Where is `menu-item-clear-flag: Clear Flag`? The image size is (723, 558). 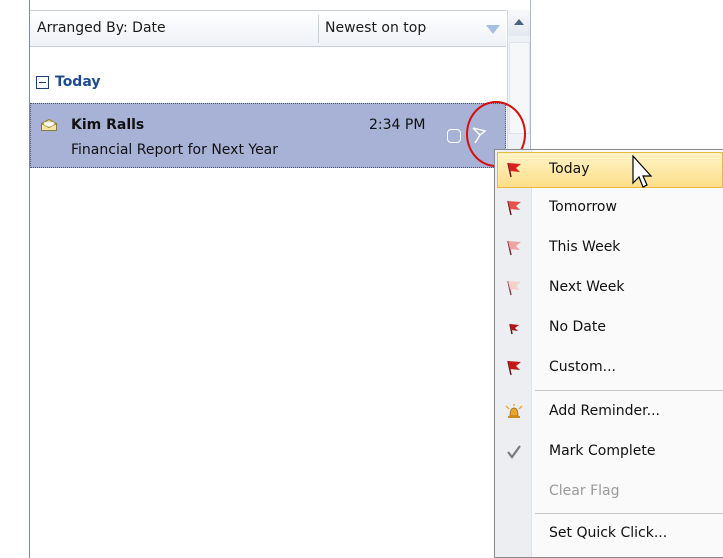 menu-item-clear-flag: Clear Flag is located at coordinates (610, 492).